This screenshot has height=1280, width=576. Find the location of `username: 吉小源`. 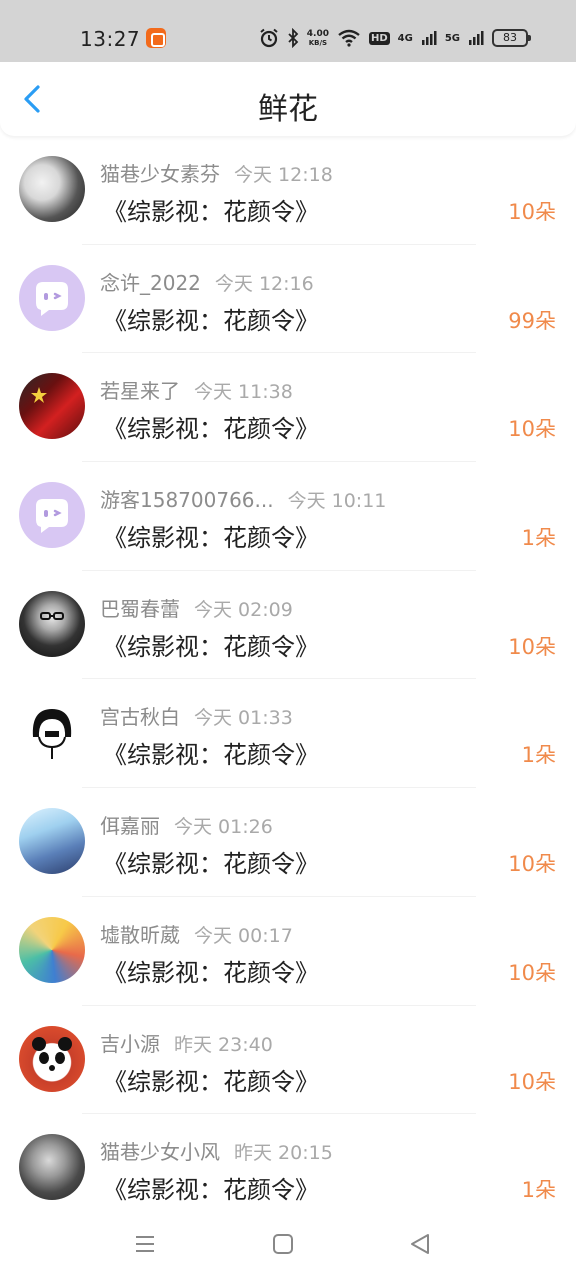

username: 吉小源 is located at coordinates (130, 1044).